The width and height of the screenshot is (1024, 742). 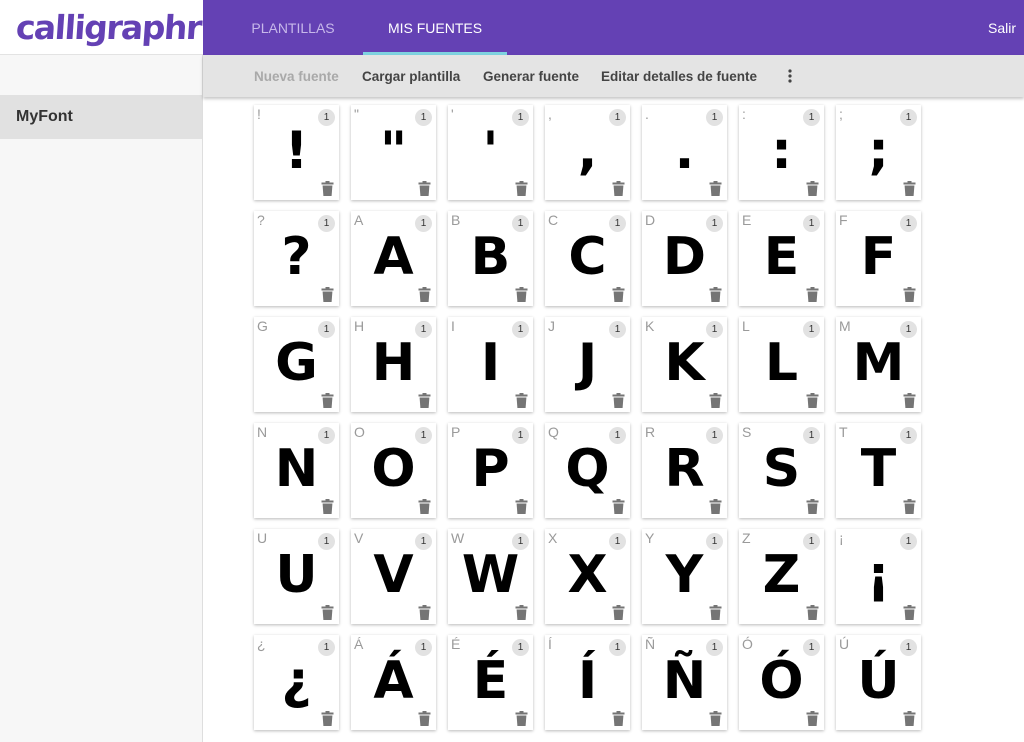 What do you see at coordinates (679, 76) in the screenshot?
I see `edit-font-details-button: Editar detalles de fuente` at bounding box center [679, 76].